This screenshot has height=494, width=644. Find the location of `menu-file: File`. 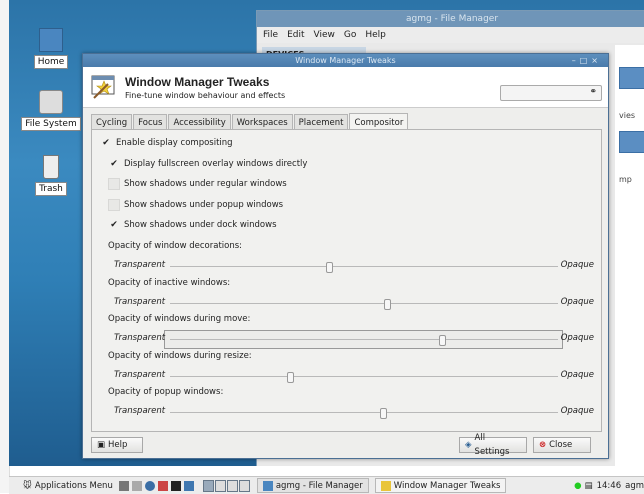

menu-file: File is located at coordinates (270, 35).